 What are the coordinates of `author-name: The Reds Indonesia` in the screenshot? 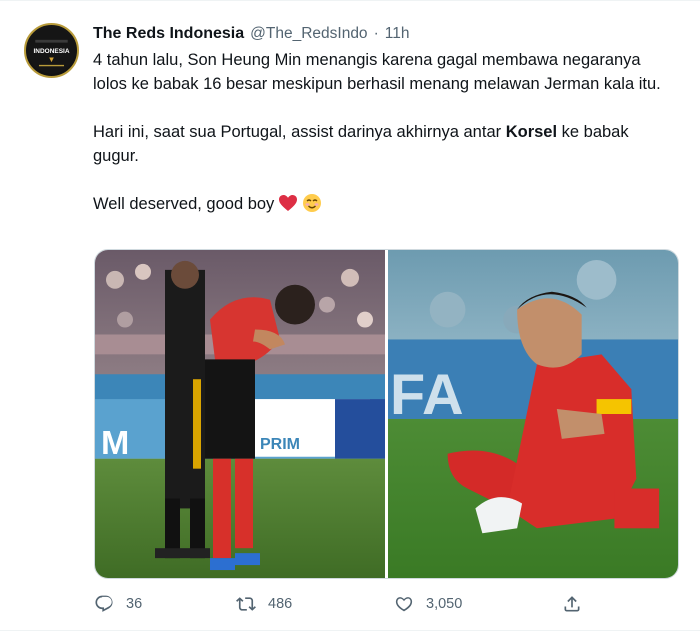 It's located at (168, 34).